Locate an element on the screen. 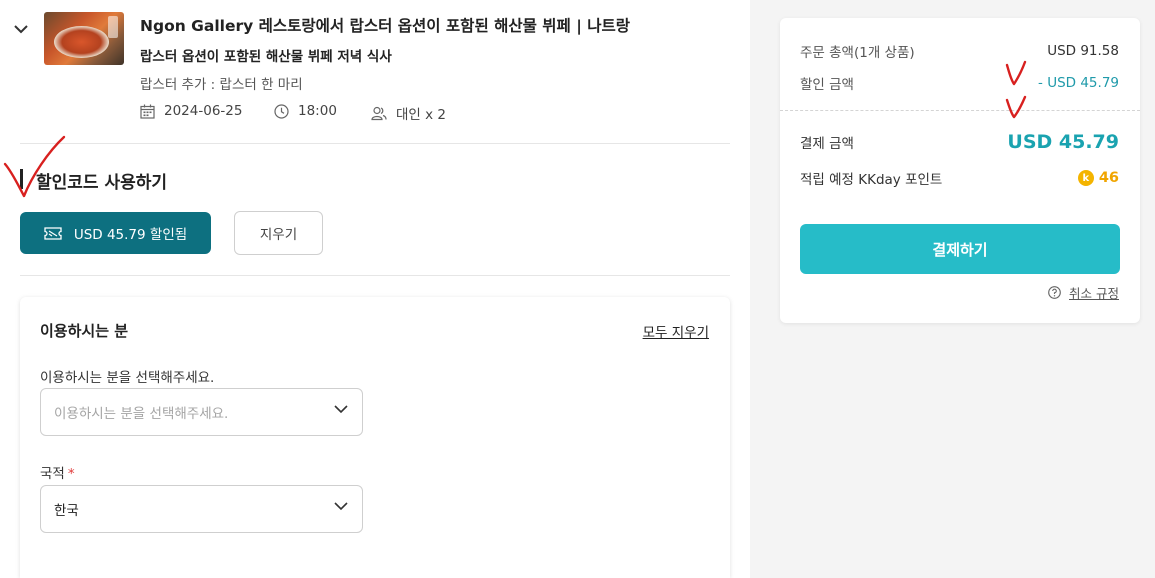  cancel-policy-text: 취소 규정 is located at coordinates (1094, 293).